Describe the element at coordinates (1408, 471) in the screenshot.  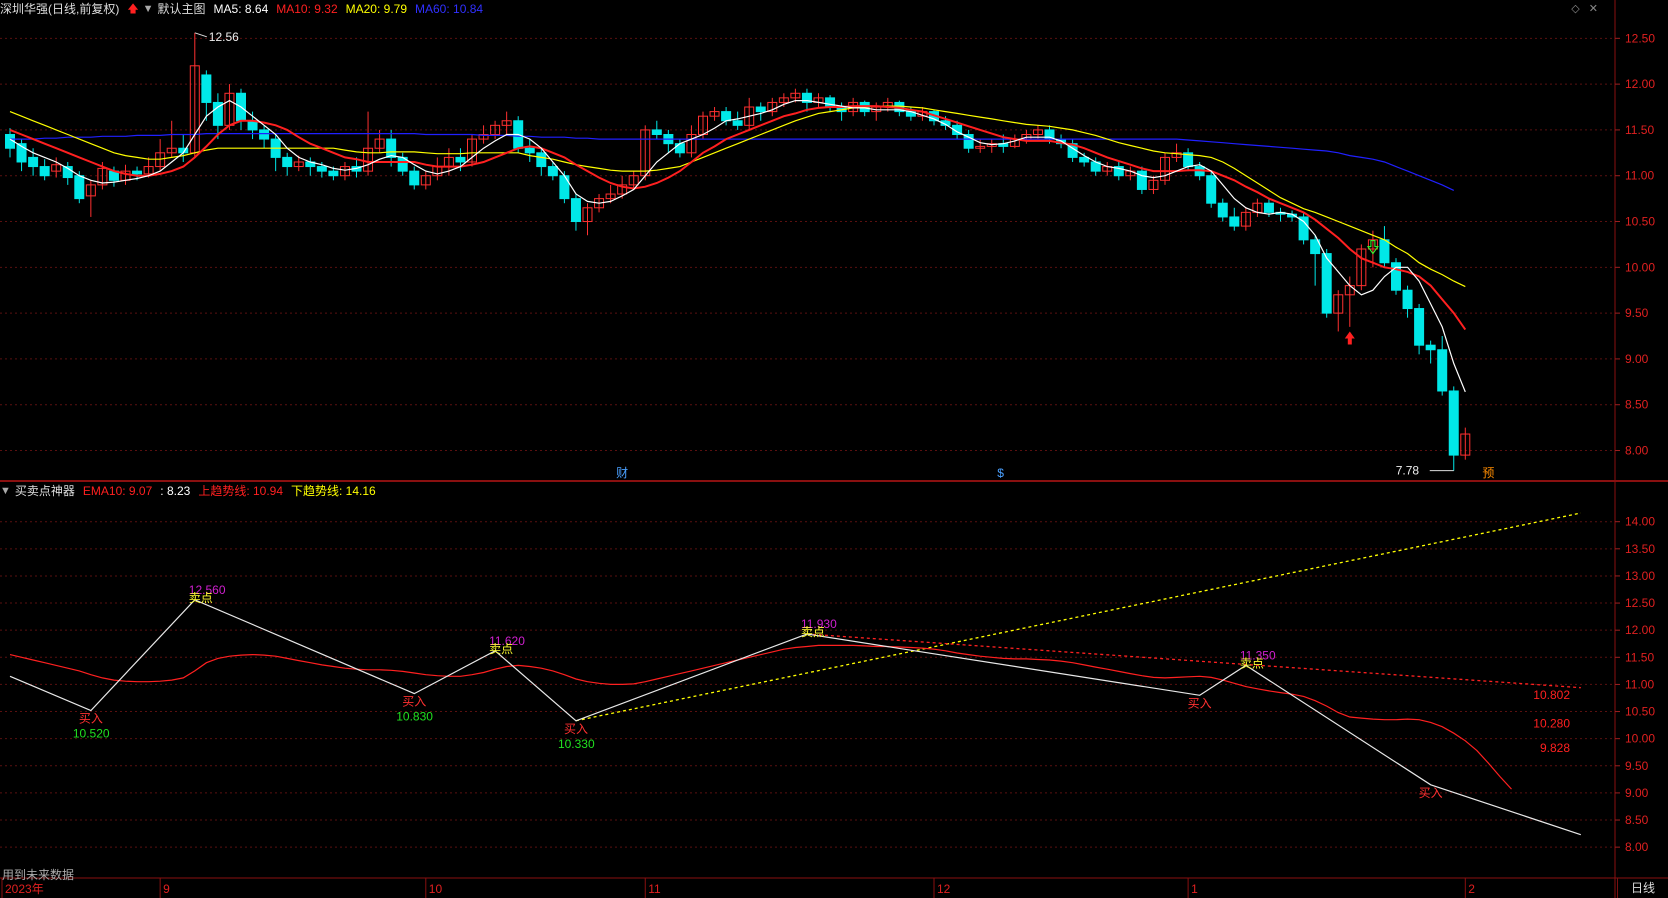
I see `low-price-label: 7.78` at that location.